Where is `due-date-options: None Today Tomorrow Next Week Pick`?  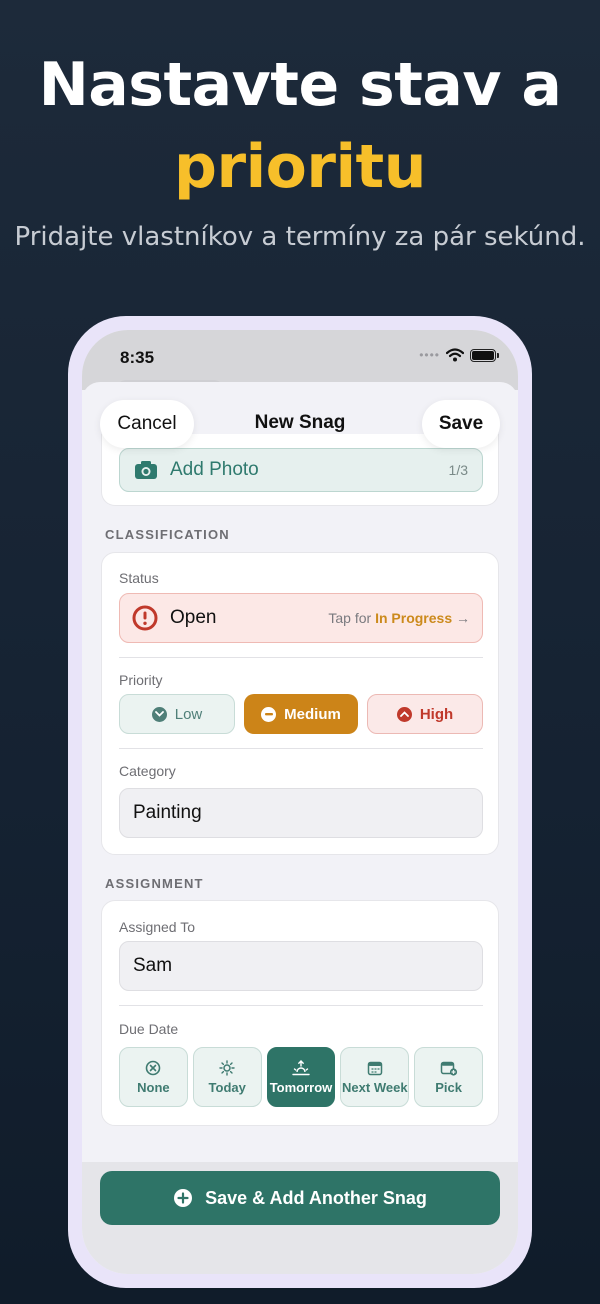
due-date-options: None Today Tomorrow Next Week Pick is located at coordinates (301, 1077).